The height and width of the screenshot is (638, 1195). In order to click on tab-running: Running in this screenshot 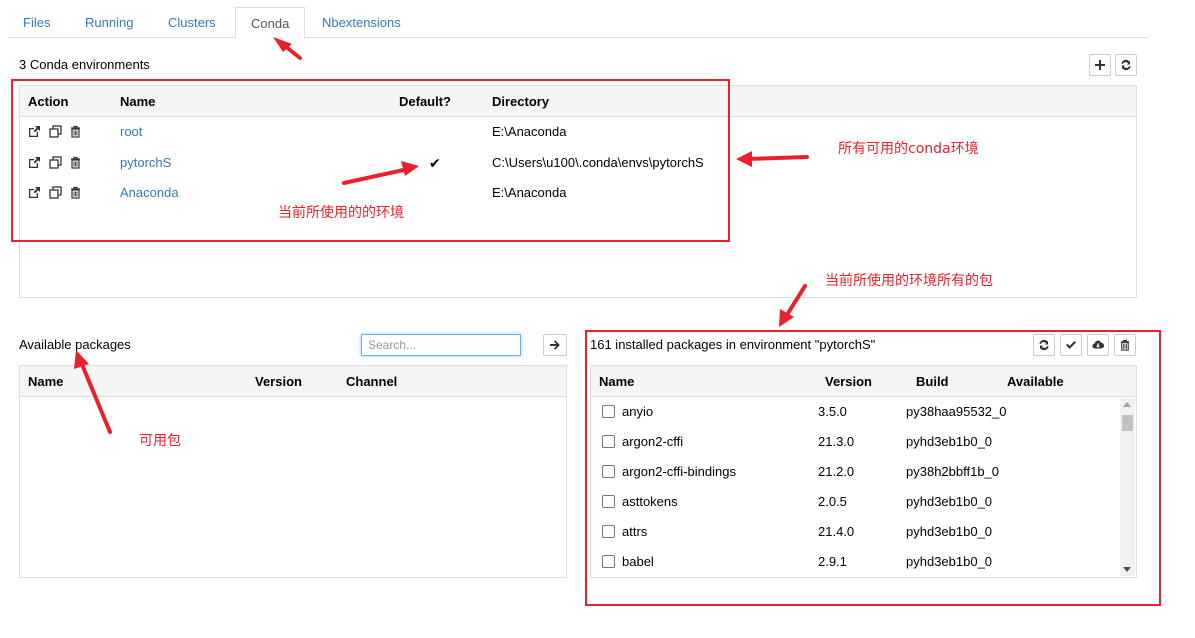, I will do `click(109, 22)`.